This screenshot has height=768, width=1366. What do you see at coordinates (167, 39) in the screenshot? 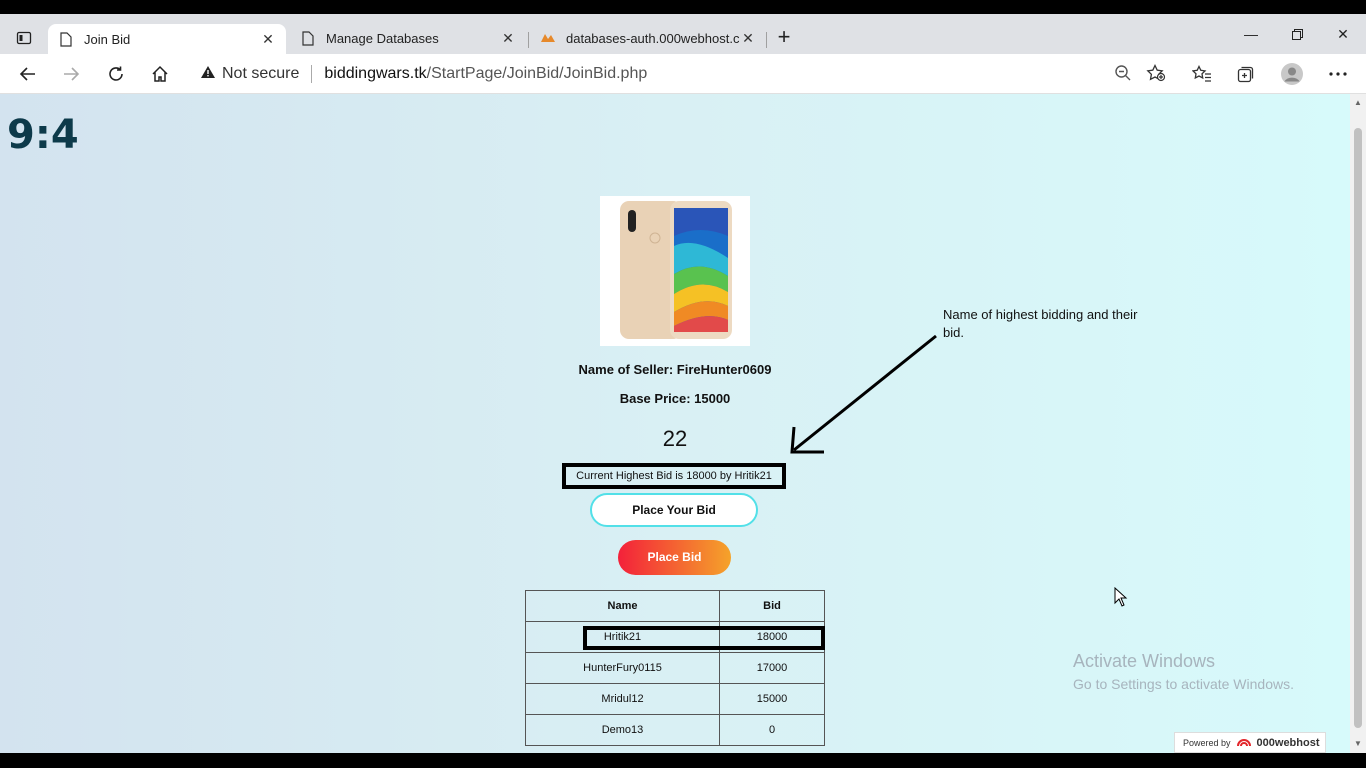
I see `tab-join-bid: Join Bid ✕` at bounding box center [167, 39].